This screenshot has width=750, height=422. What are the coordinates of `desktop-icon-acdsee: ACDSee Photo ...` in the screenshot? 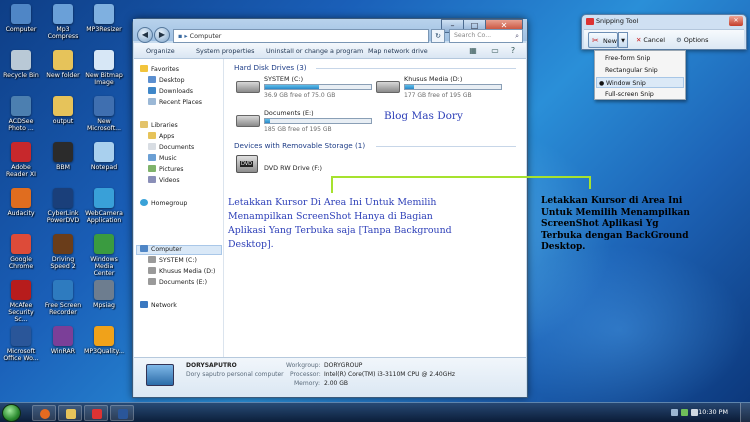 It's located at (21, 114).